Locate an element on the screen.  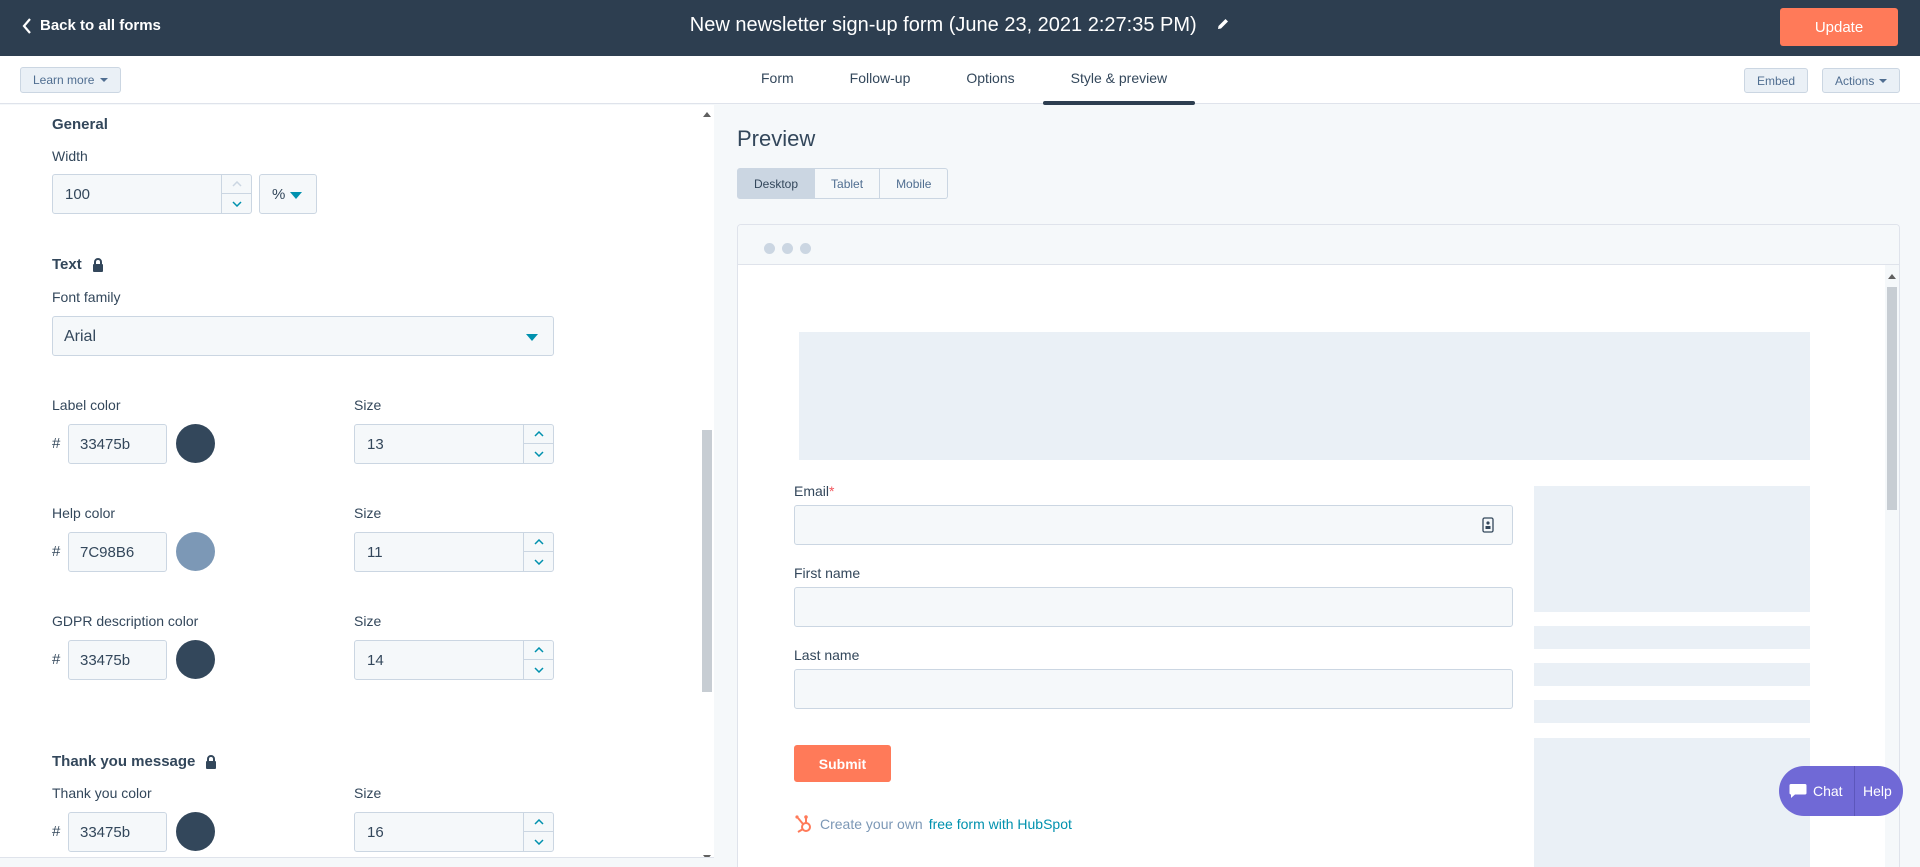
help-color-swatch is located at coordinates (195, 551).